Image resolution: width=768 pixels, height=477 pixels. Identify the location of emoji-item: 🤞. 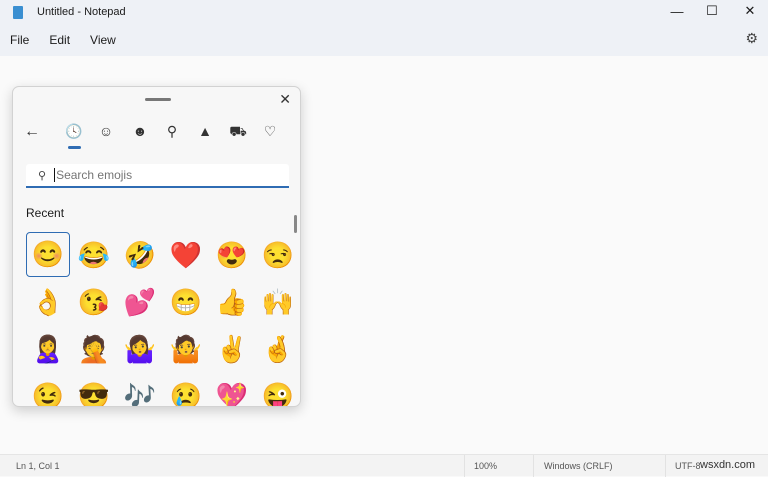
(278, 349).